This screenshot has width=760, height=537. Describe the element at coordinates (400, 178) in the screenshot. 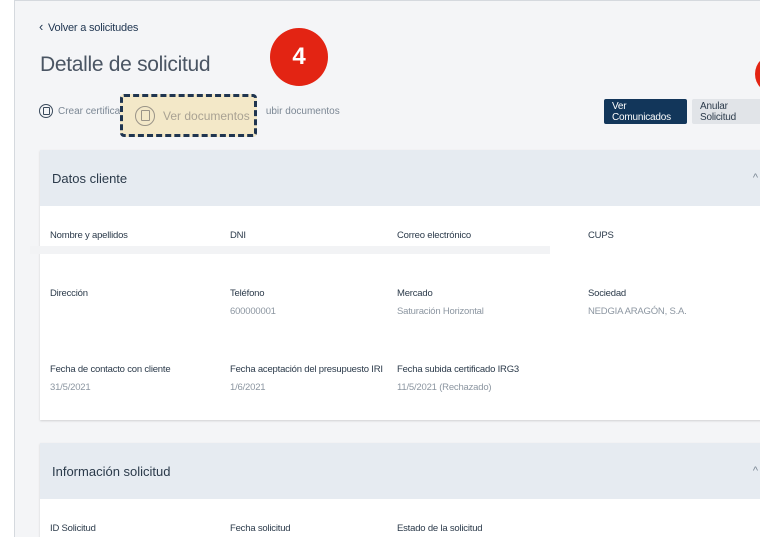

I see `client-data-header: Datos cliente ^` at that location.